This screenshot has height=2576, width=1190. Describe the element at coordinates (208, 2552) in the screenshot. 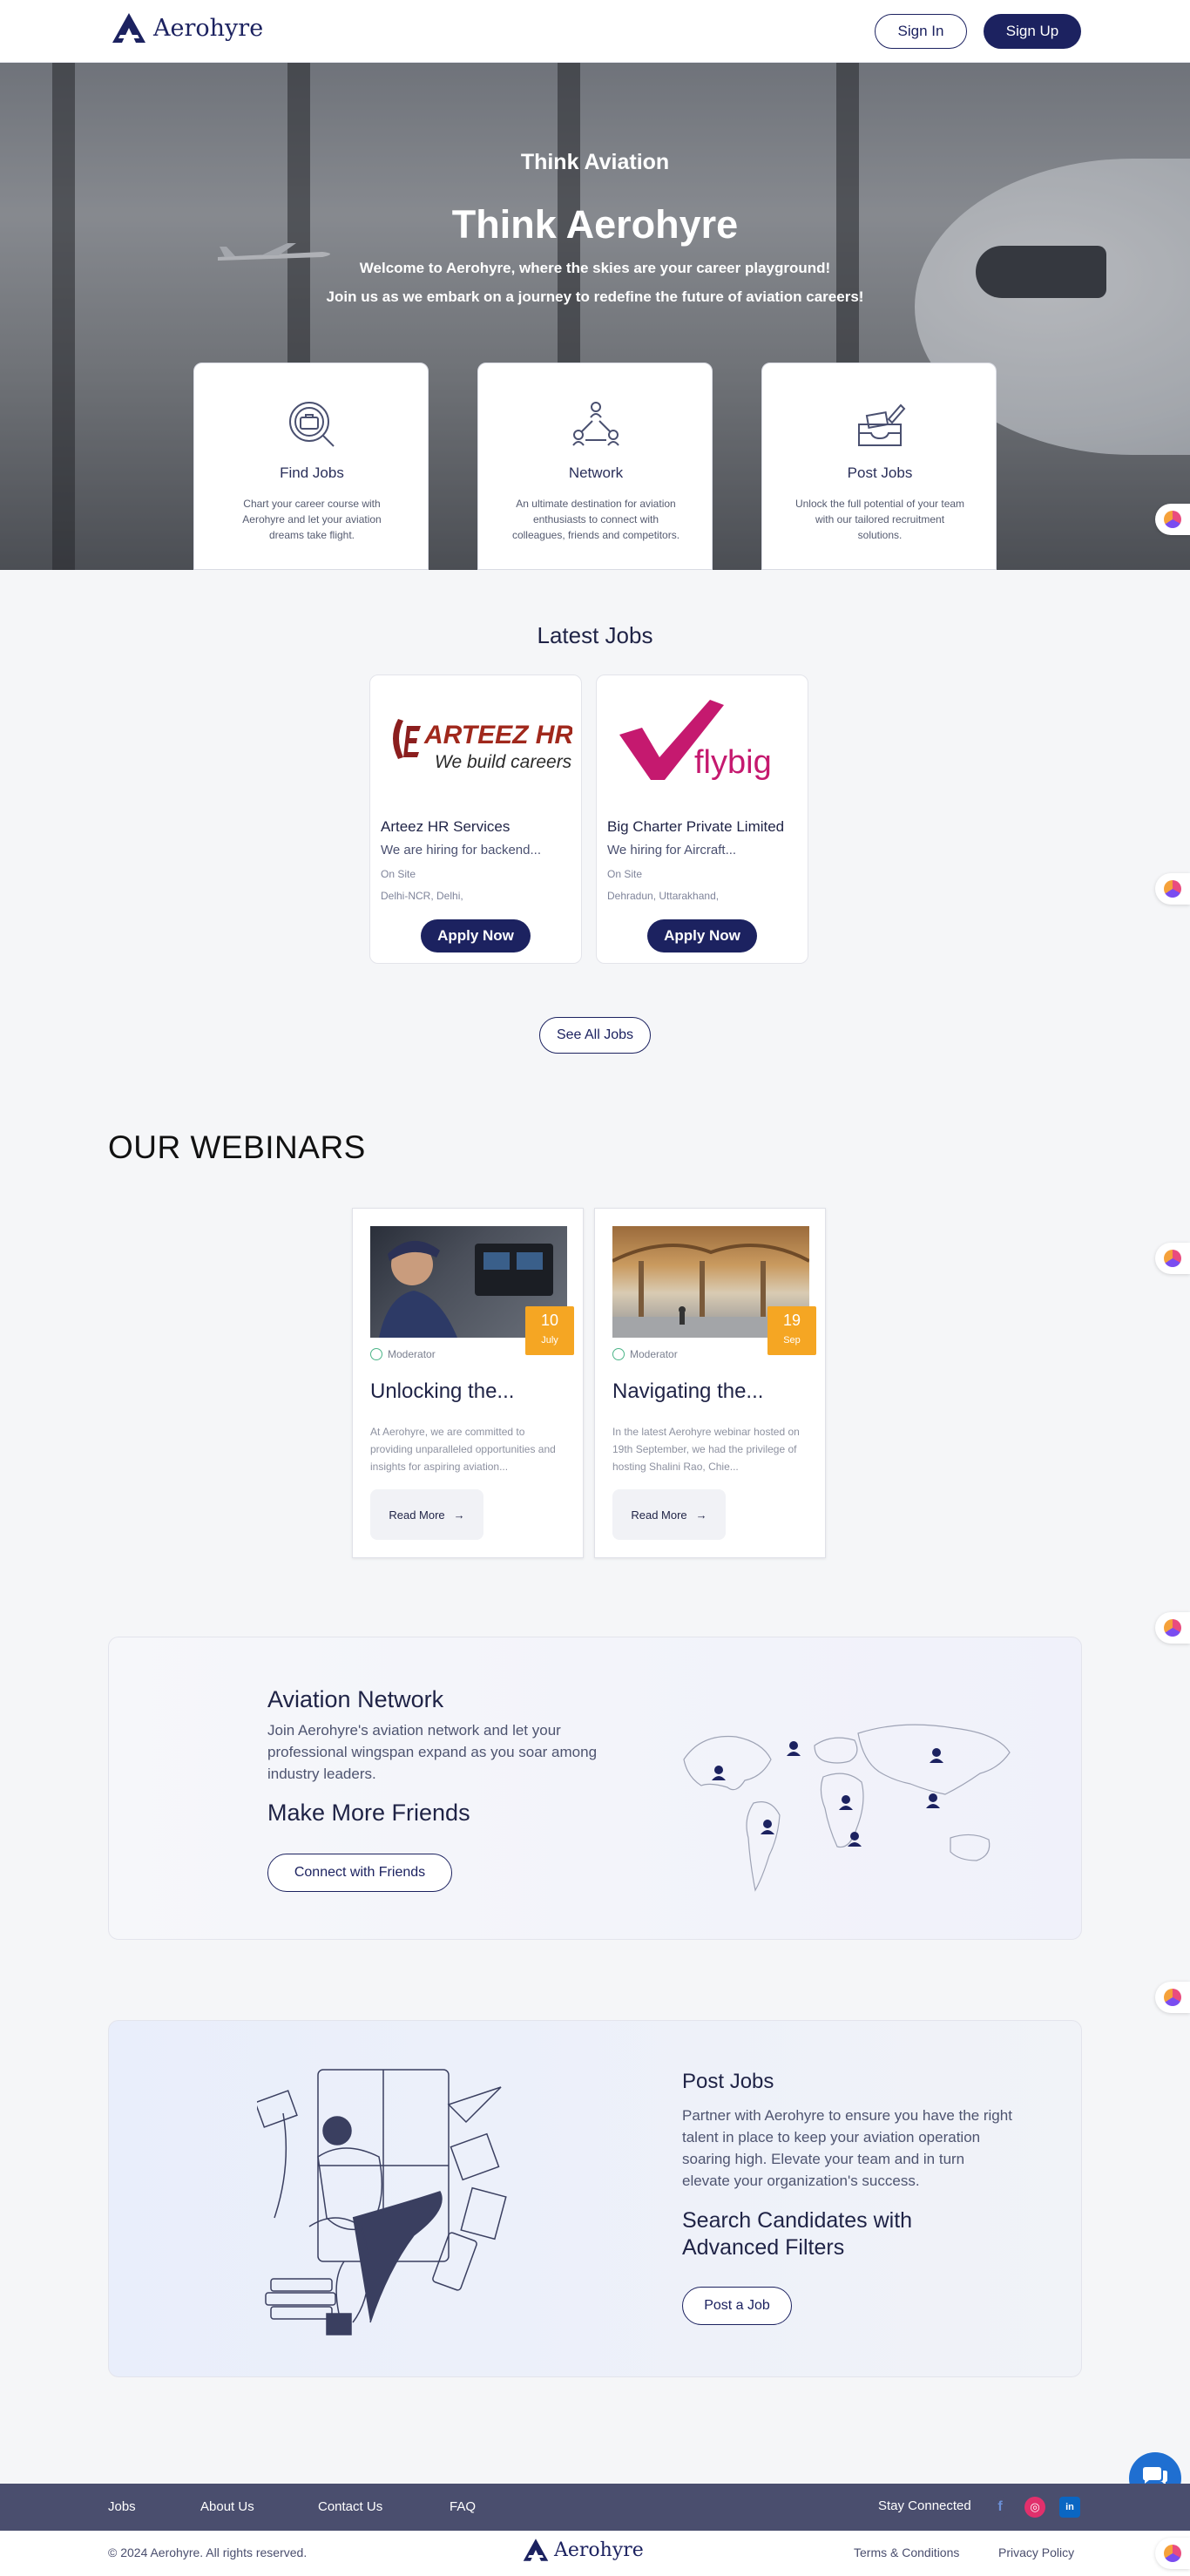

I see `copyright-text: © 2024 Aerohyre. All rights reserved.` at that location.